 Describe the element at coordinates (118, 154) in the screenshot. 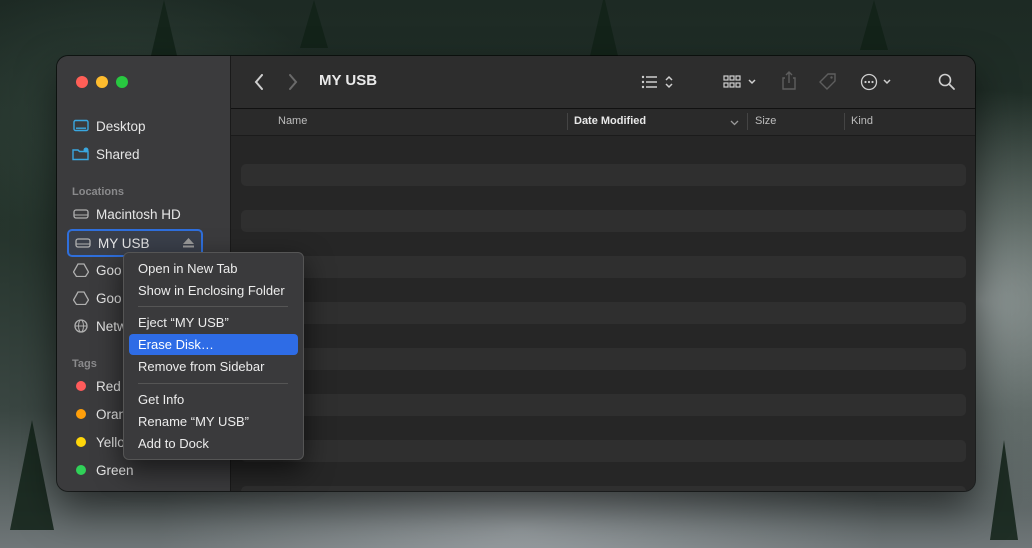

I see `sidebar-item-label: Shared` at that location.